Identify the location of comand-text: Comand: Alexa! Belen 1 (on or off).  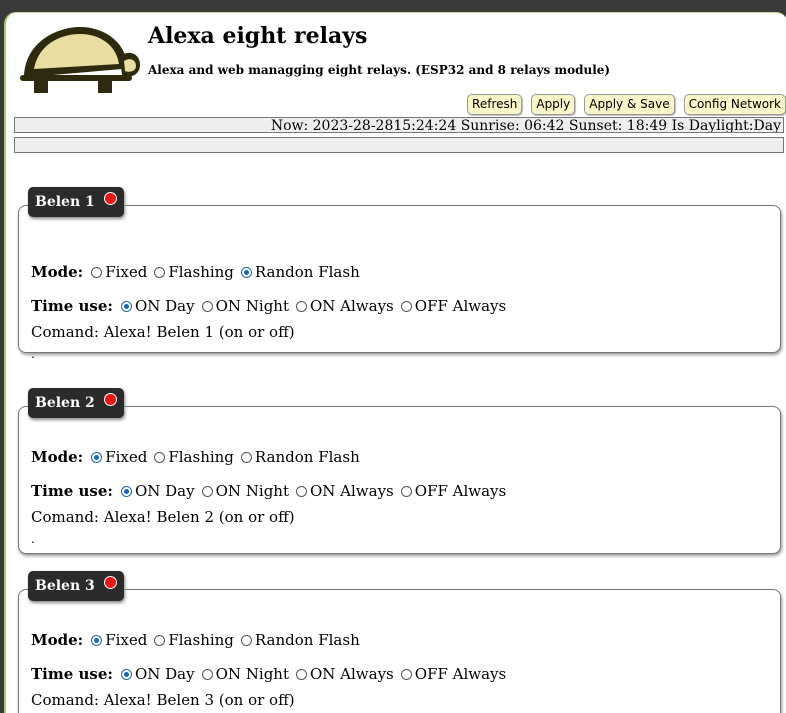
(163, 332).